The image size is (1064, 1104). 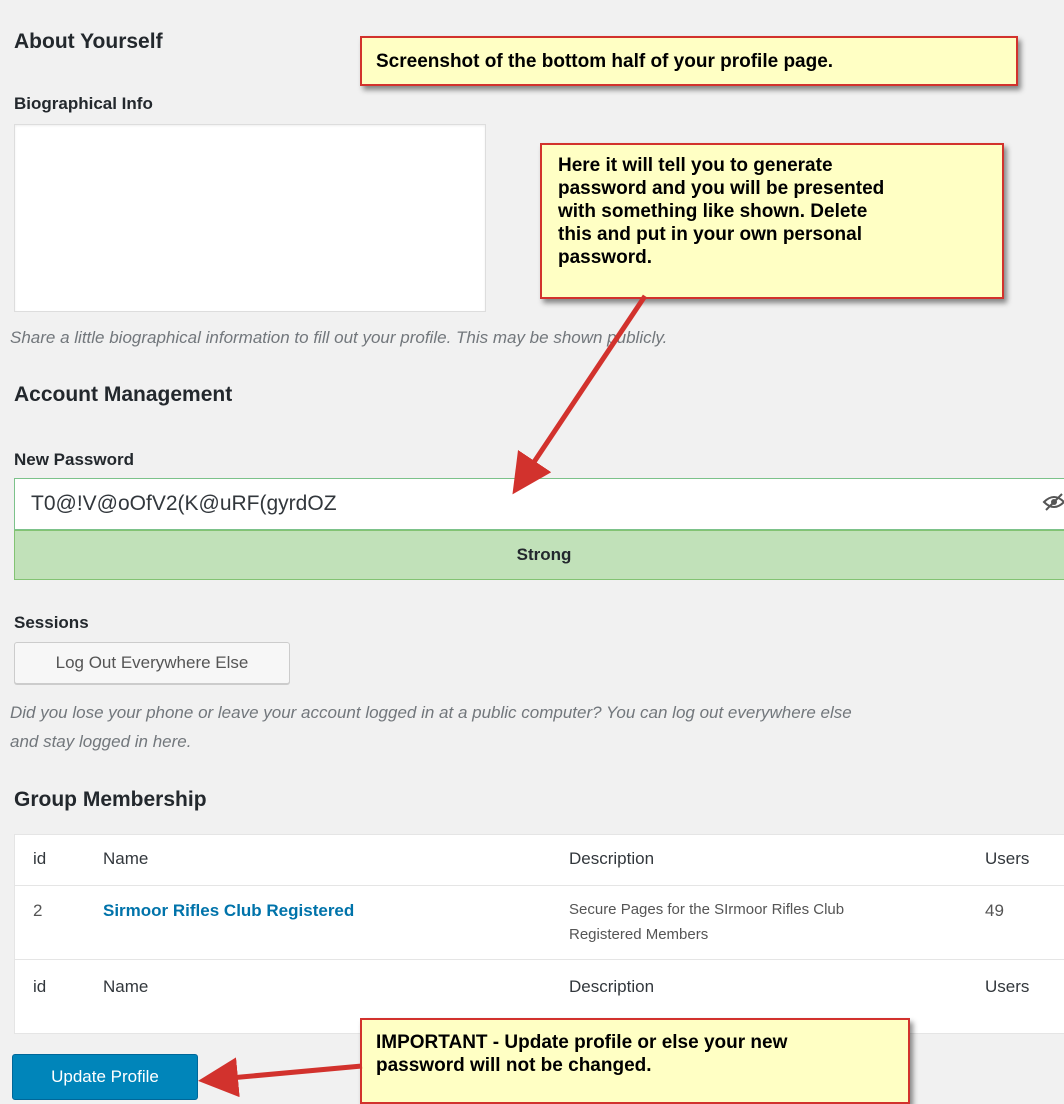 What do you see at coordinates (612, 858) in the screenshot?
I see `column-header-description: Description` at bounding box center [612, 858].